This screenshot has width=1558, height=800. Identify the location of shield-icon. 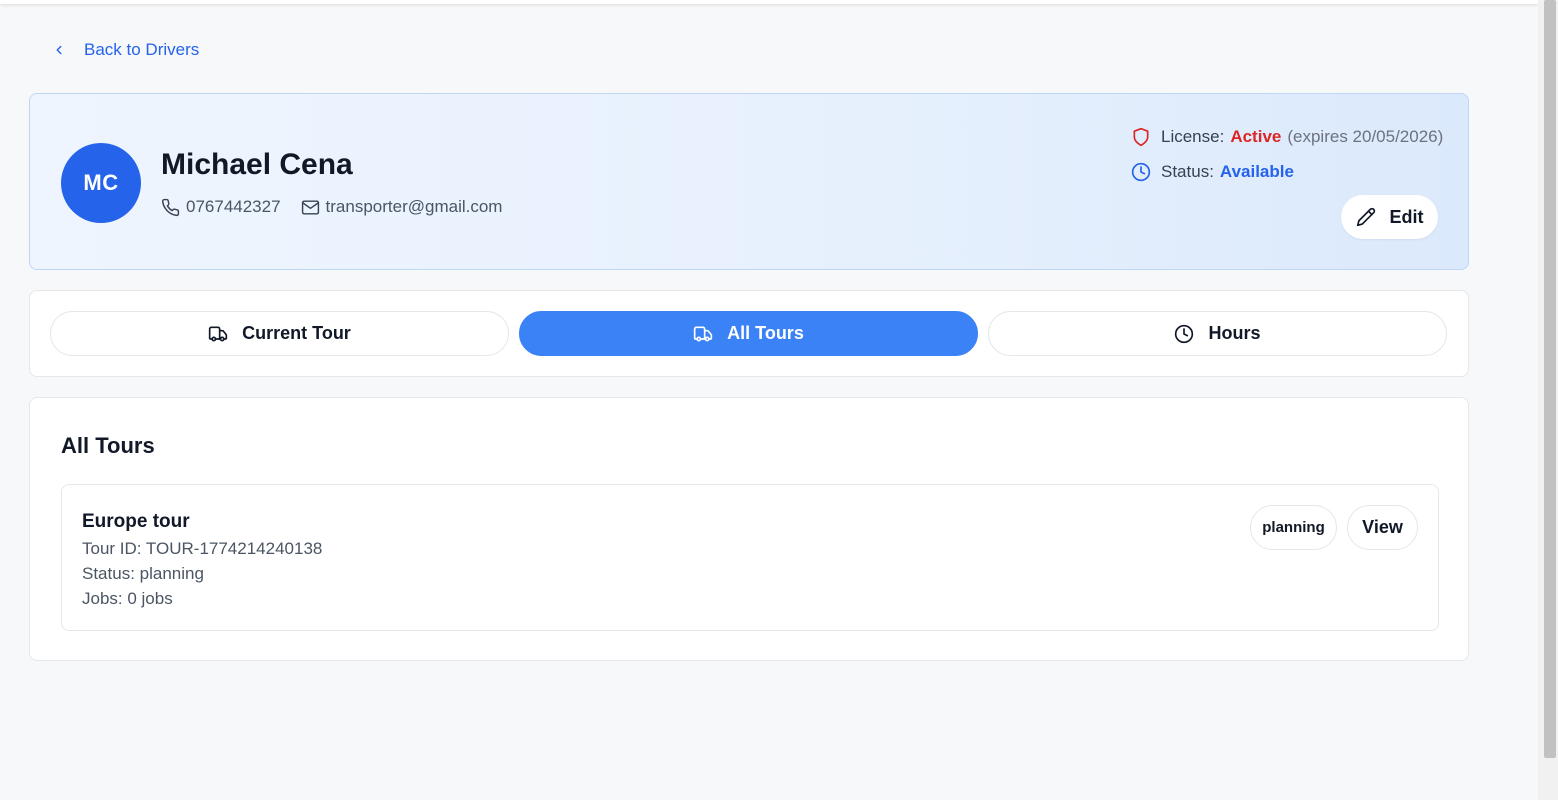
(1141, 137).